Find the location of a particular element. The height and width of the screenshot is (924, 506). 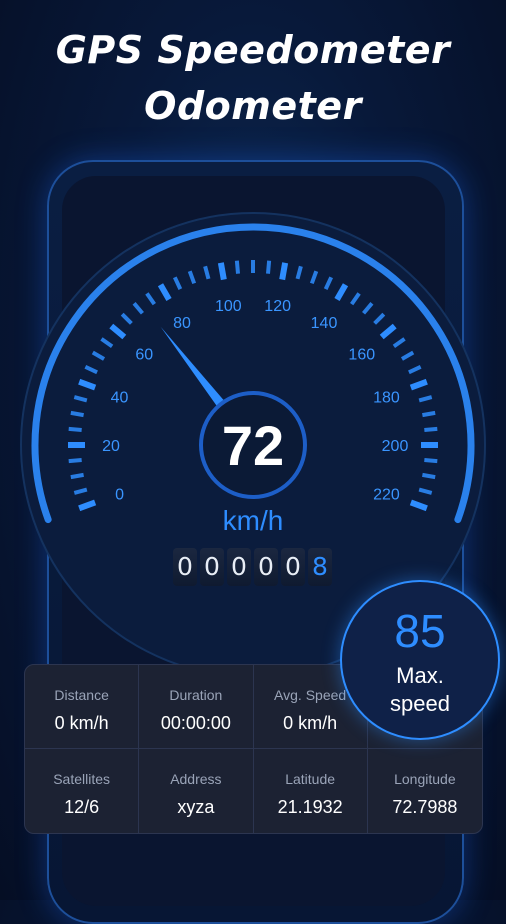

dial-tick-label: 120 is located at coordinates (277, 306).